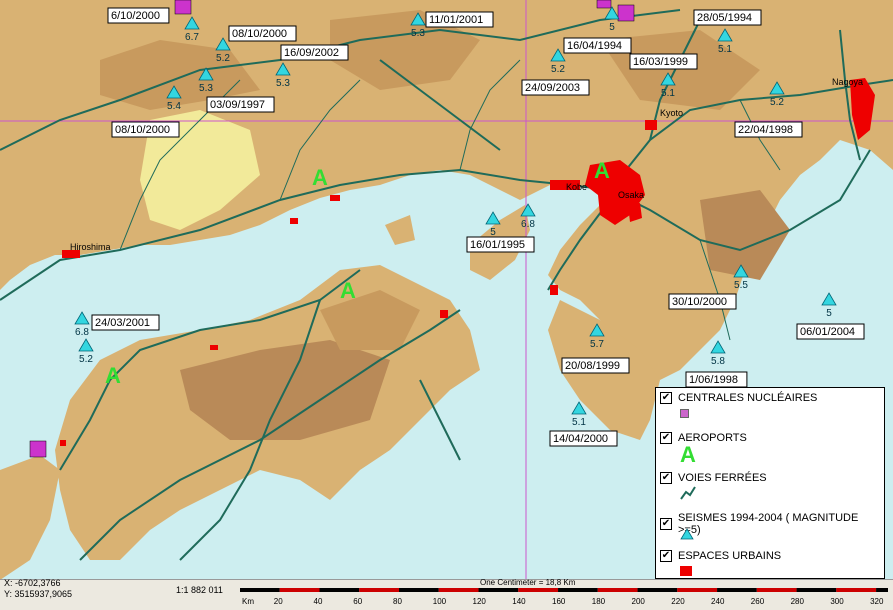 This screenshot has height=610, width=893. I want to click on svg-text: 30/10/2000, so click(699, 302).